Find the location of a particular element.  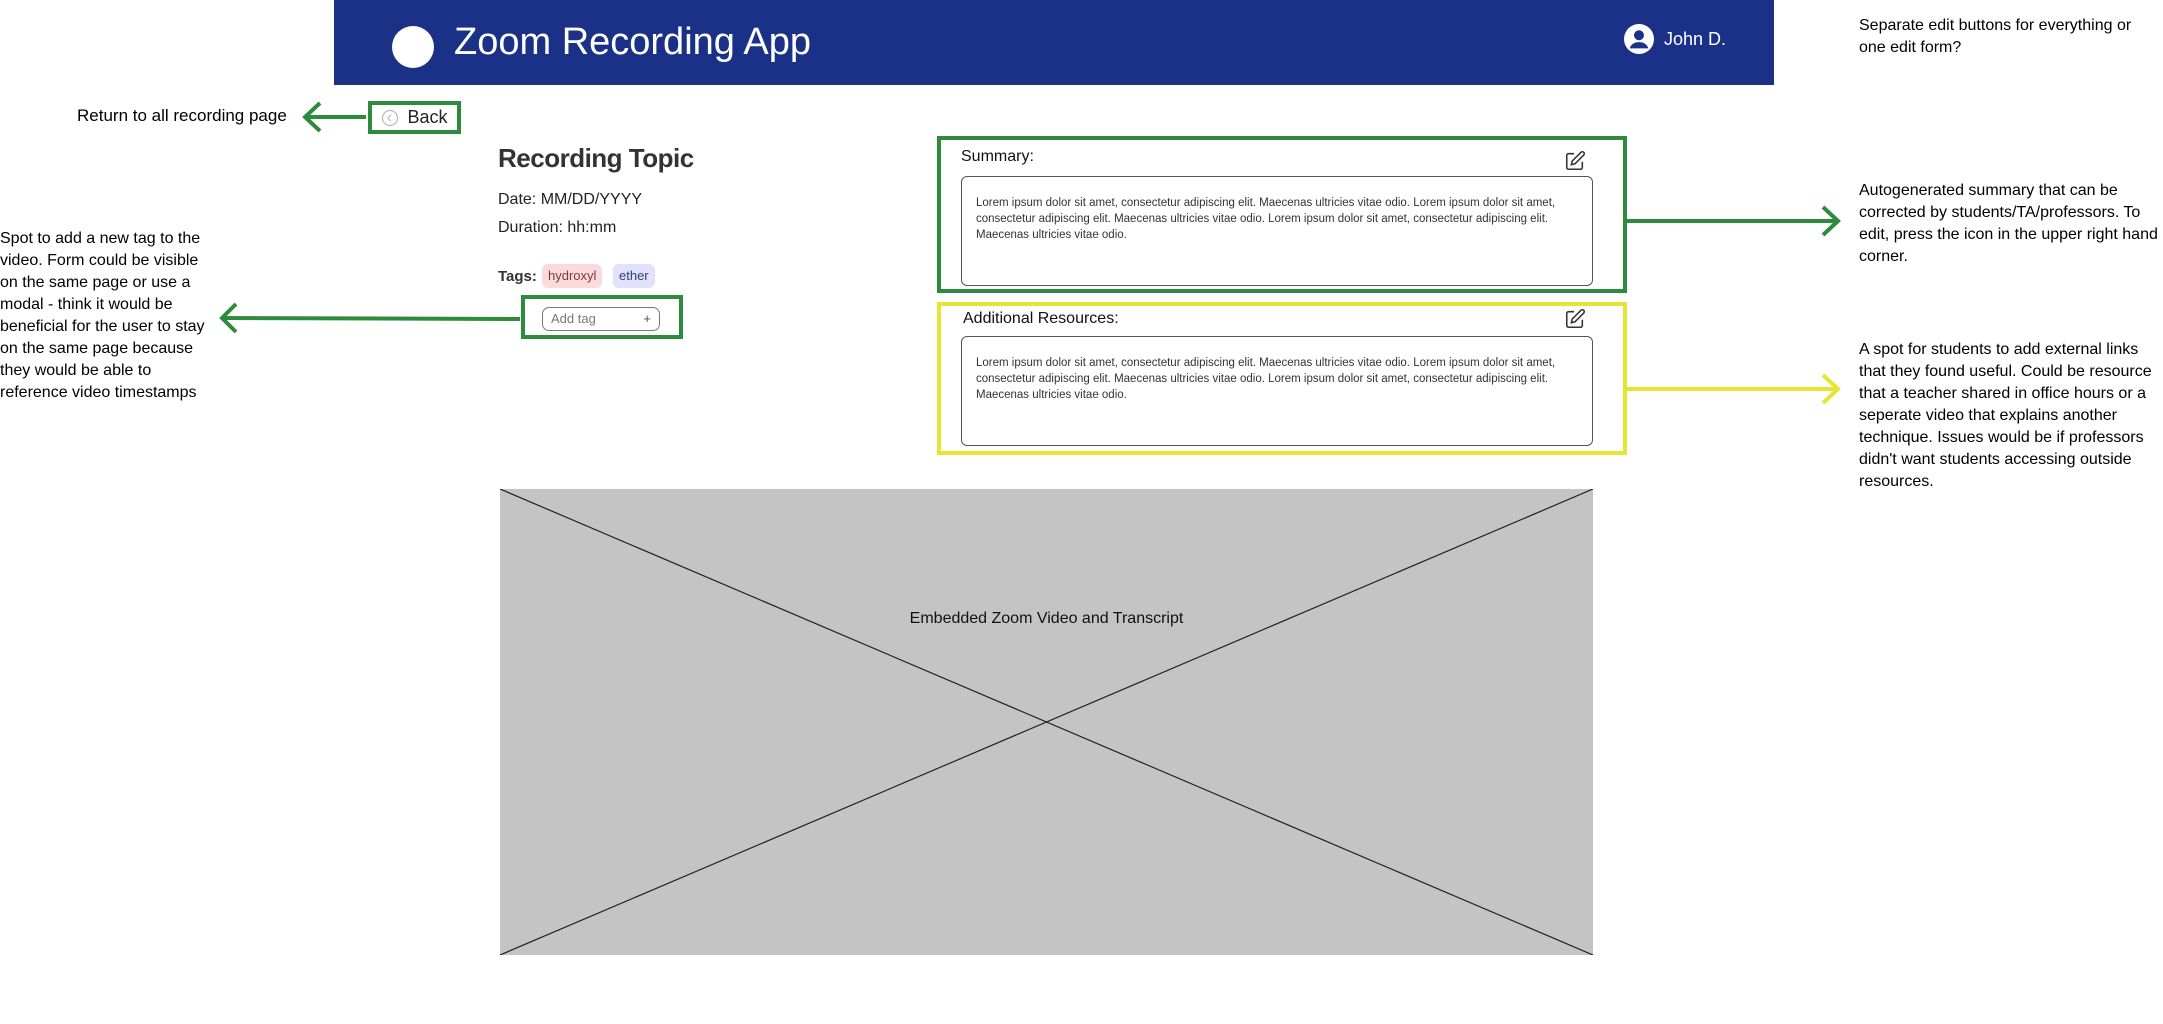

annotation-back: Return to all recording page is located at coordinates (182, 115).